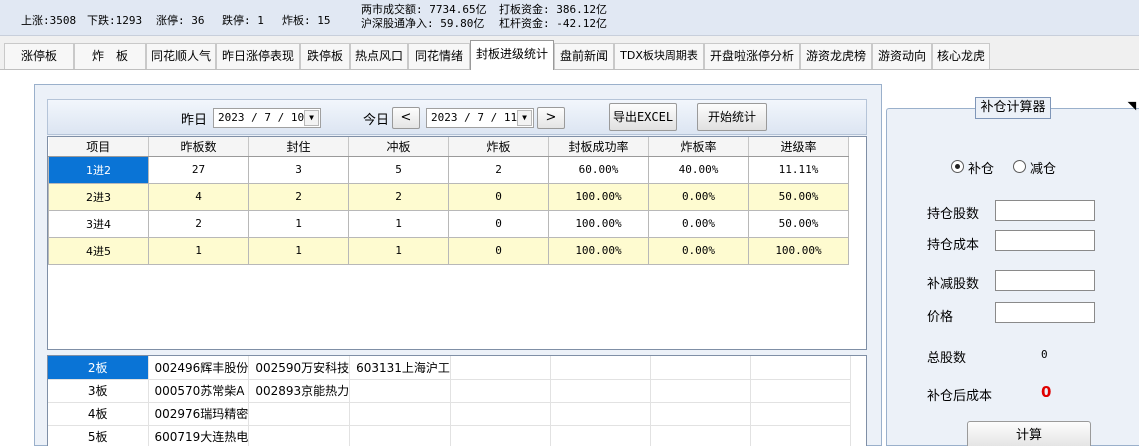  Describe the element at coordinates (298, 147) in the screenshot. I see `col-header: 封住` at that location.